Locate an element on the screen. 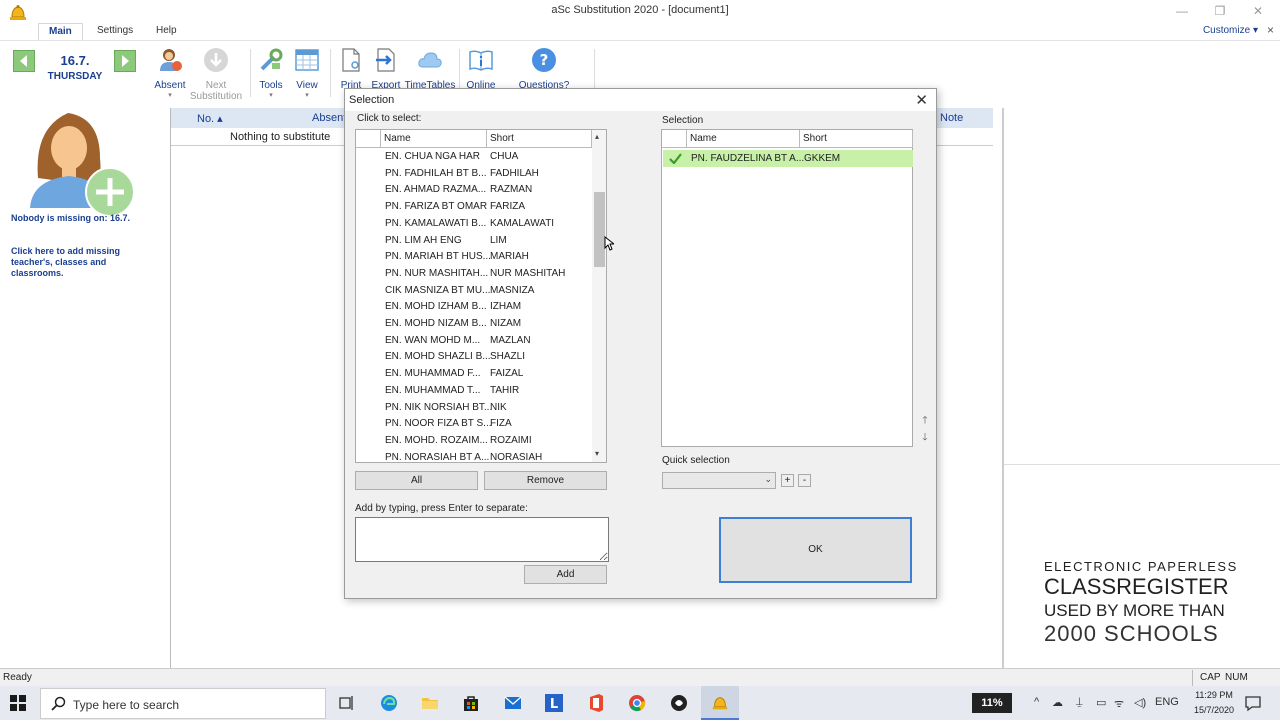 The width and height of the screenshot is (1280, 720). list-item: EN. WAN MOHD M... MAZLAN is located at coordinates (474, 340).